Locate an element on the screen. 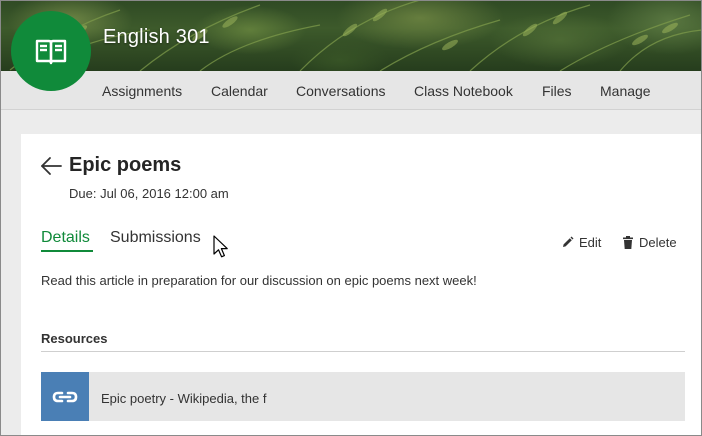  nav-item-manage: Manage is located at coordinates (625, 91).